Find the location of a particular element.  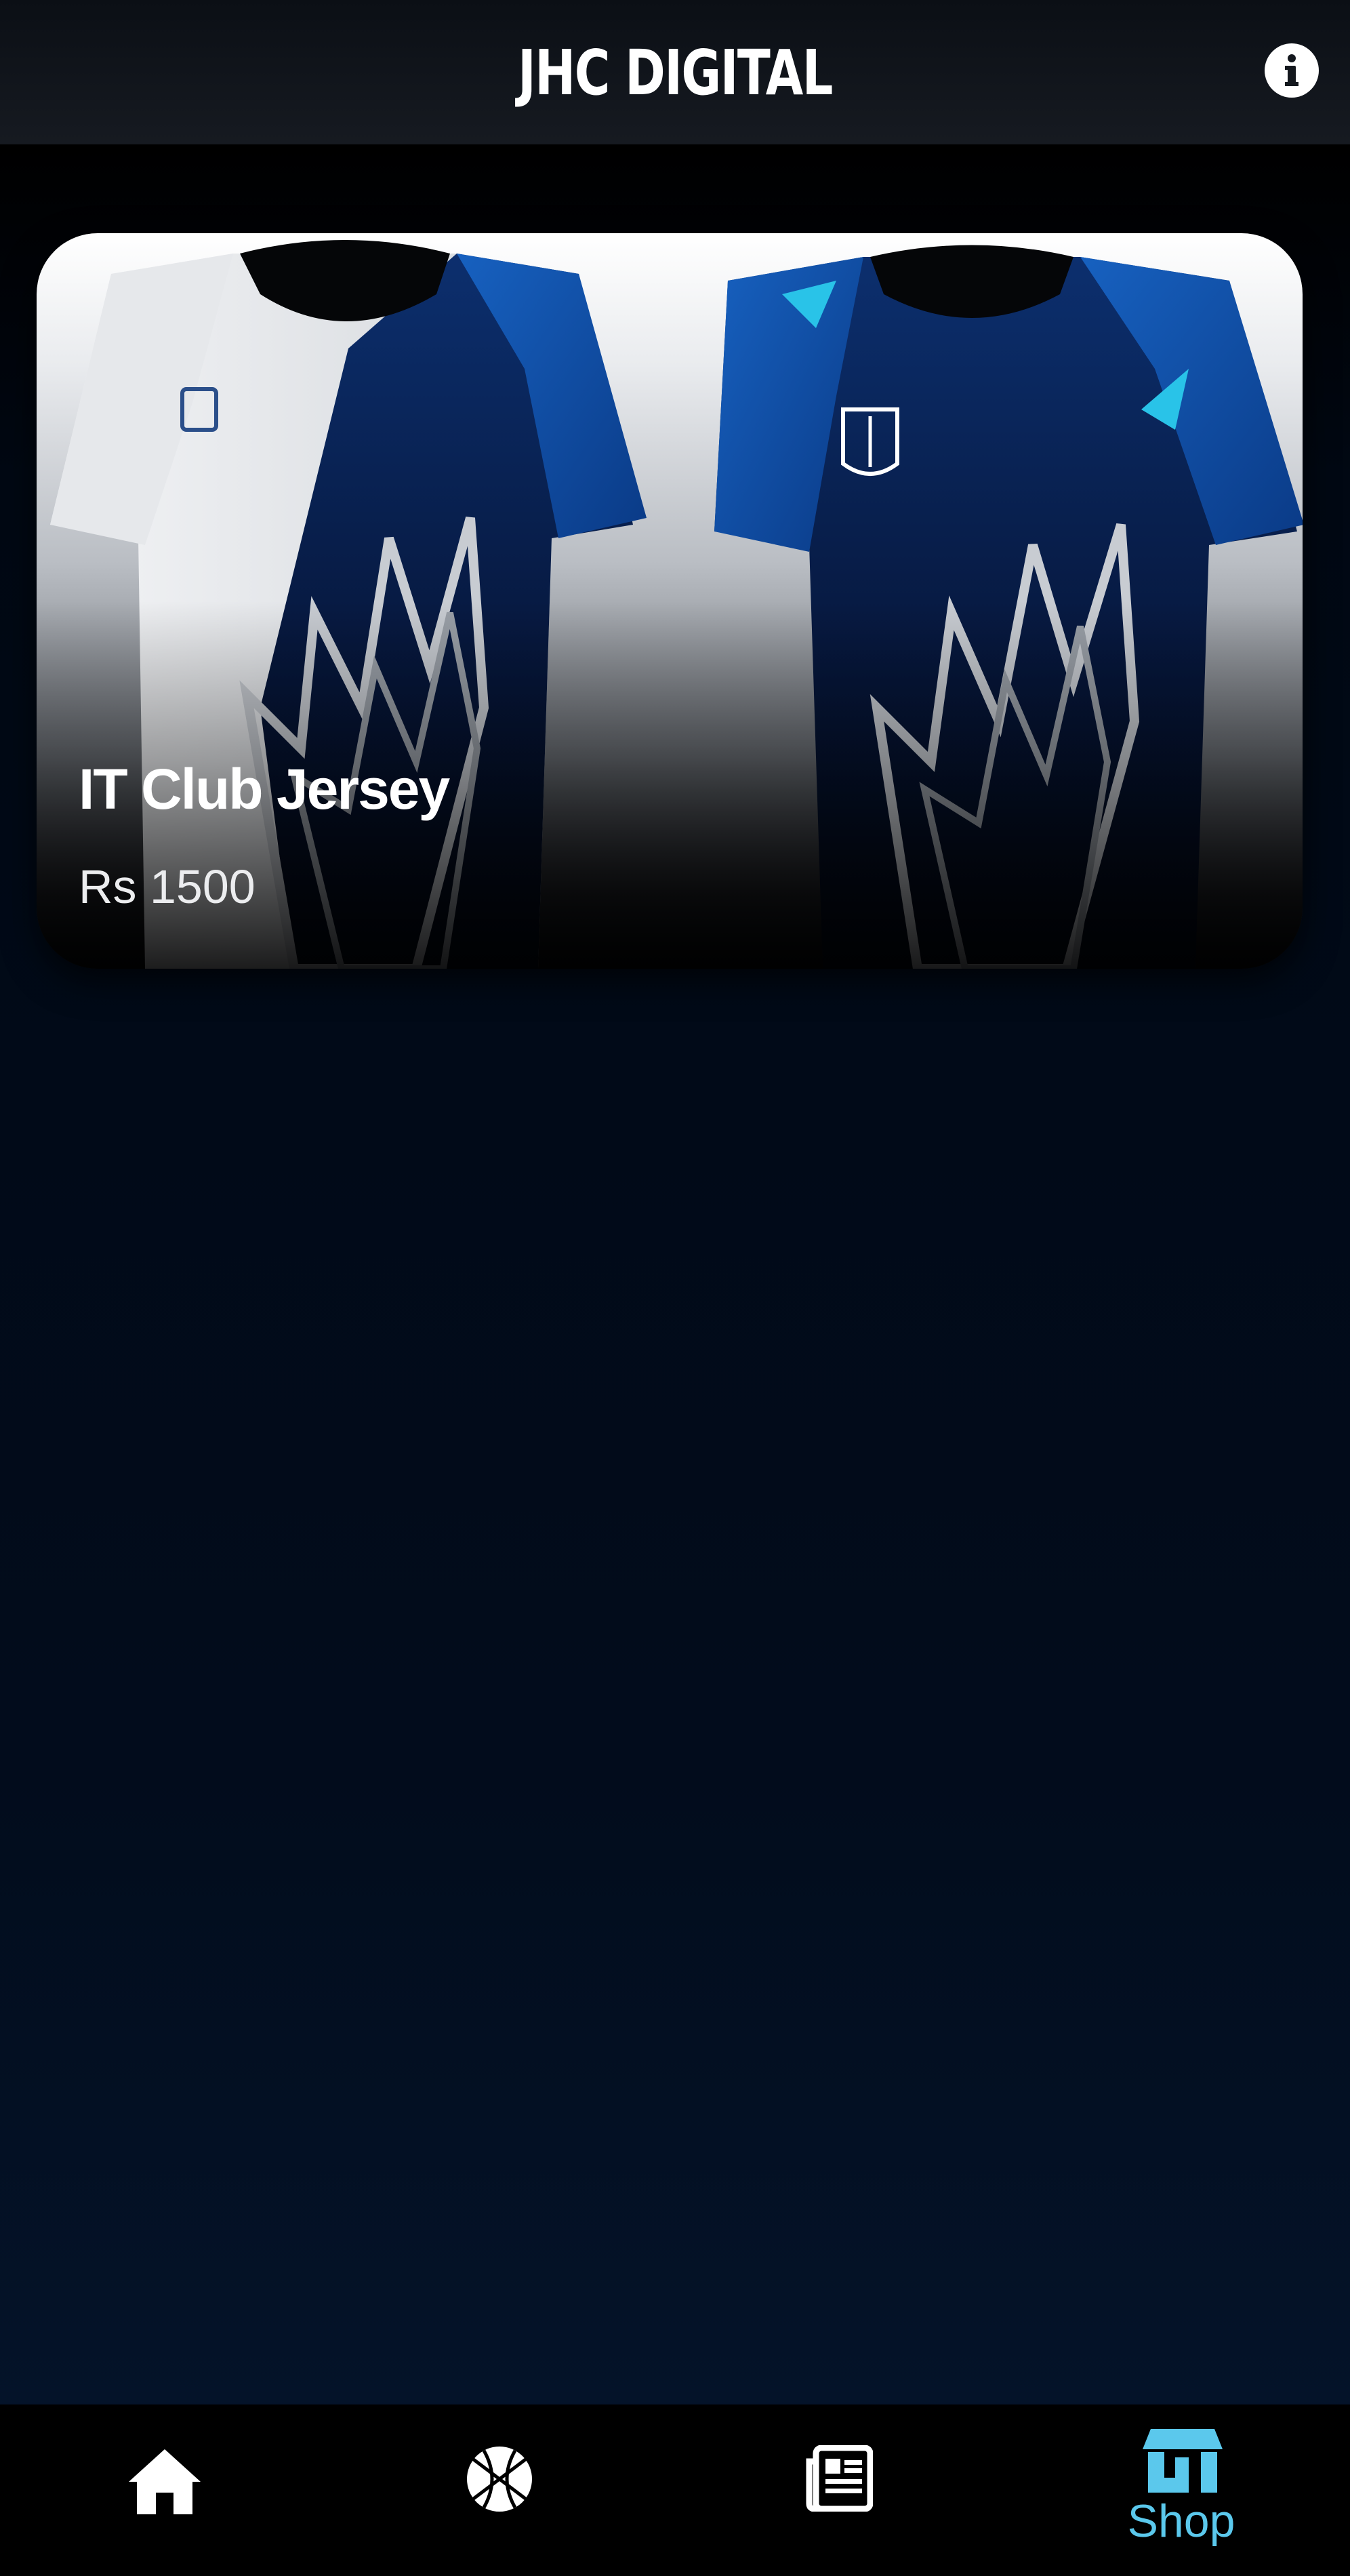

info-icon is located at coordinates (1291, 70).